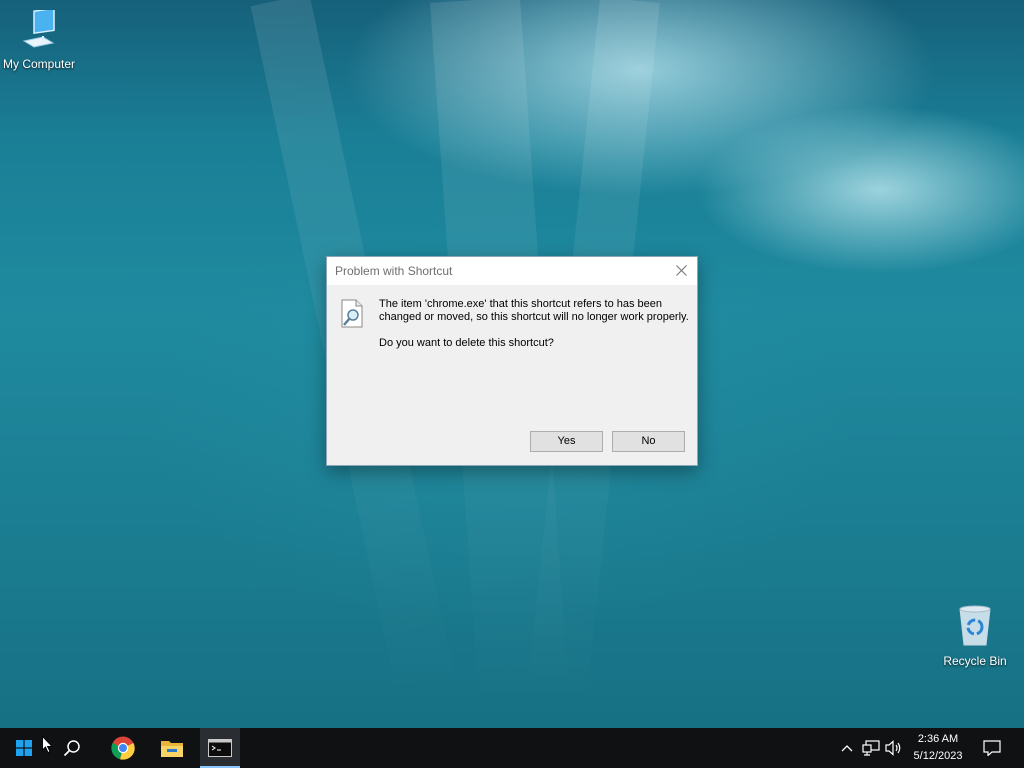 The image size is (1024, 768). I want to click on mouse-cursor, so click(47, 744).